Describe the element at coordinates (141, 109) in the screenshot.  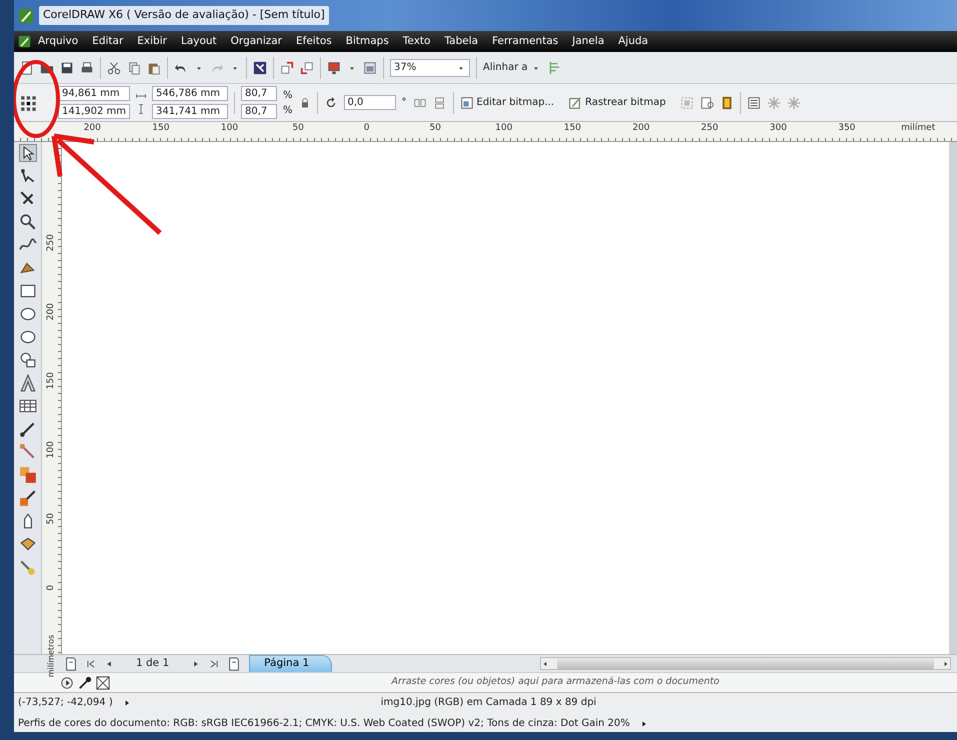
I see `height-icon` at that location.